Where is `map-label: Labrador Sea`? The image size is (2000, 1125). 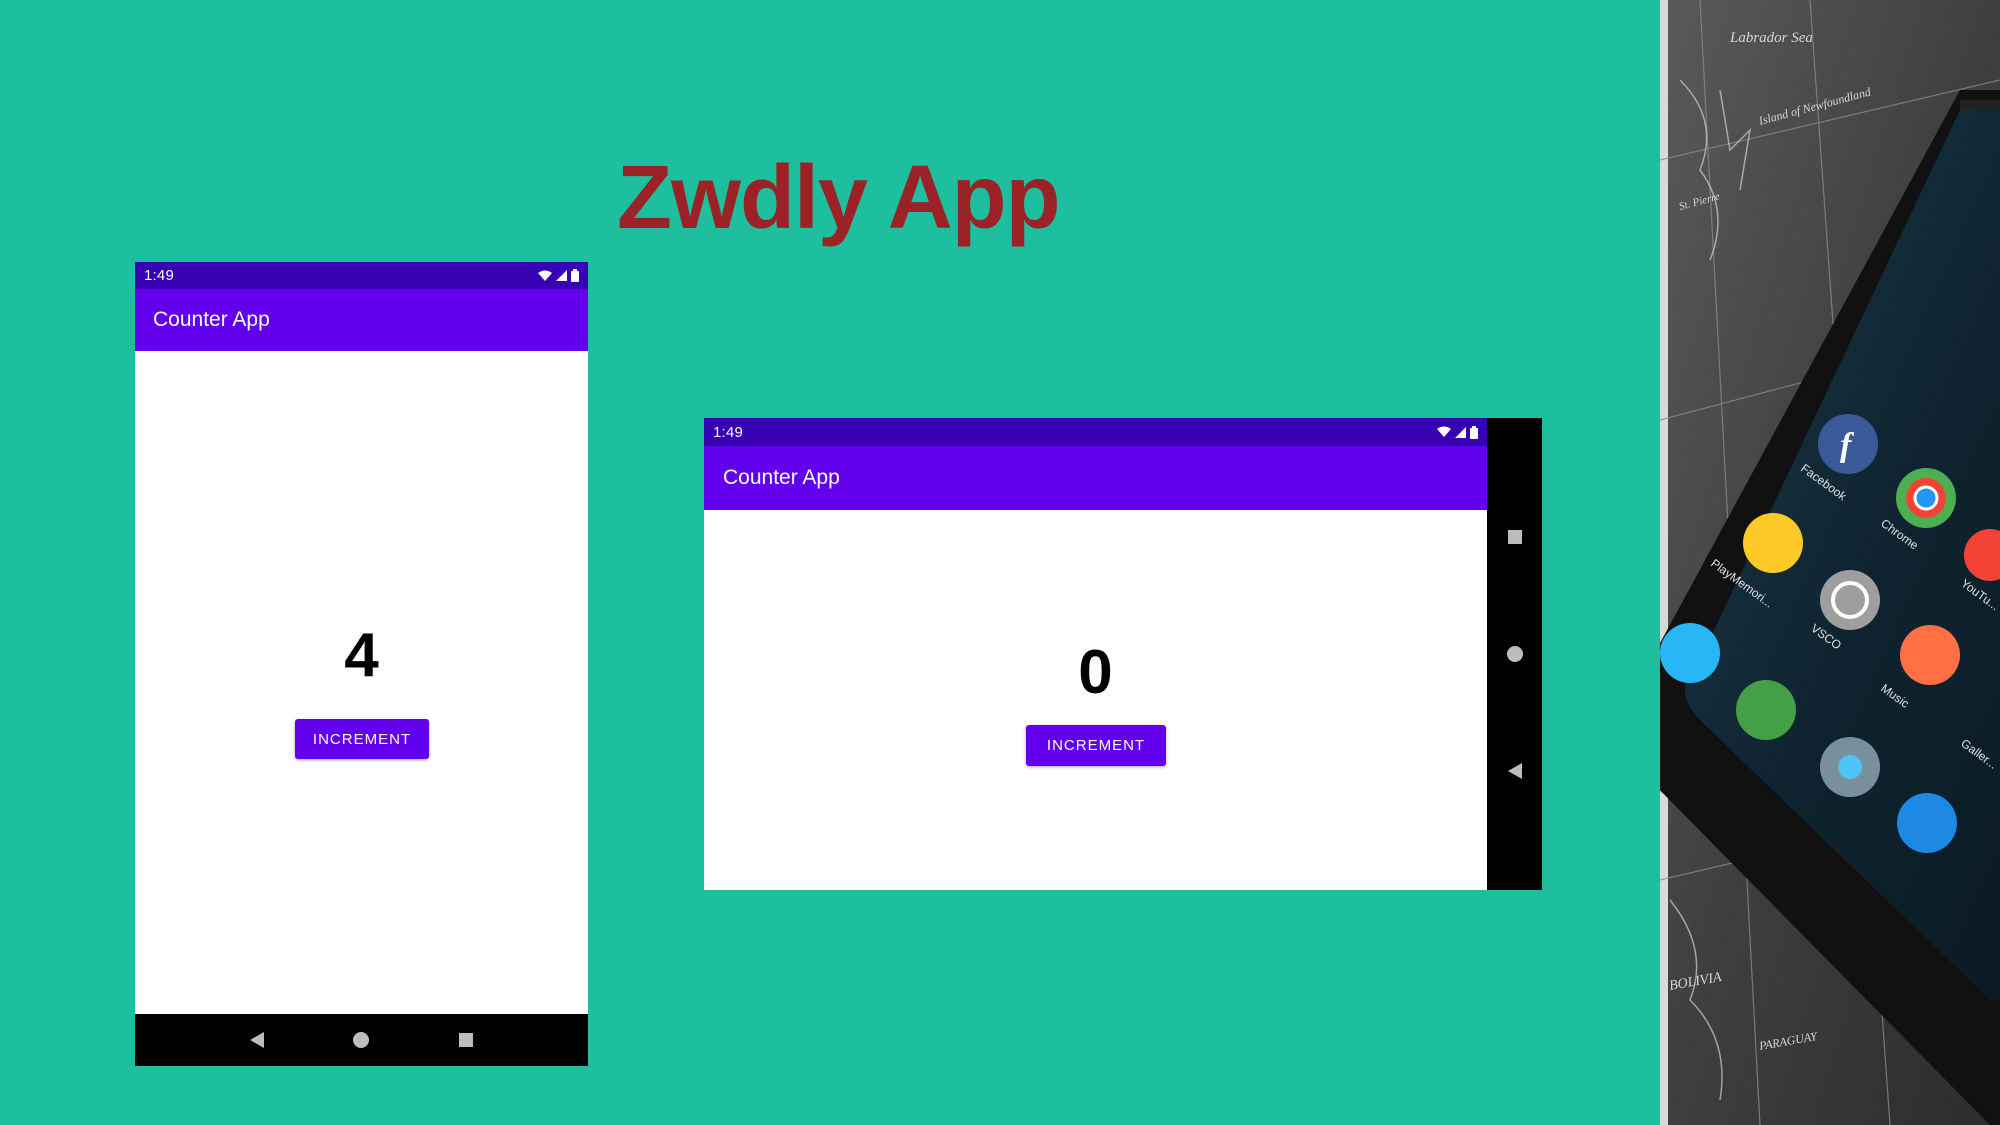
map-label: Labrador Sea is located at coordinates (1771, 38).